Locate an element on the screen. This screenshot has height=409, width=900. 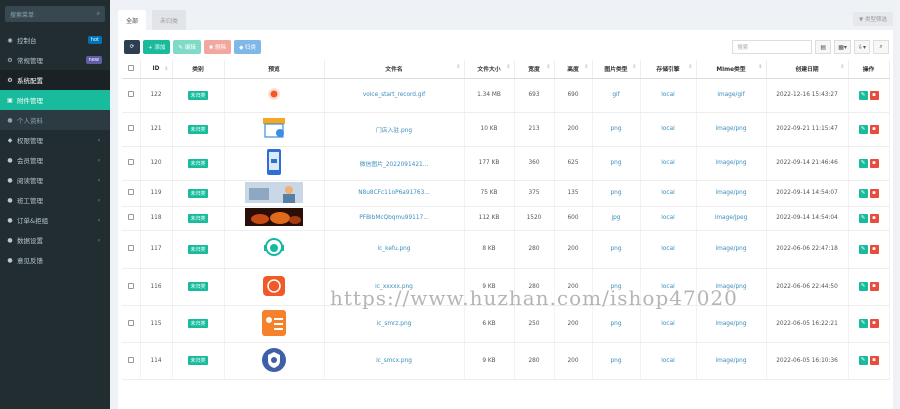
mime-link: image/gif is located at coordinates (731, 95).